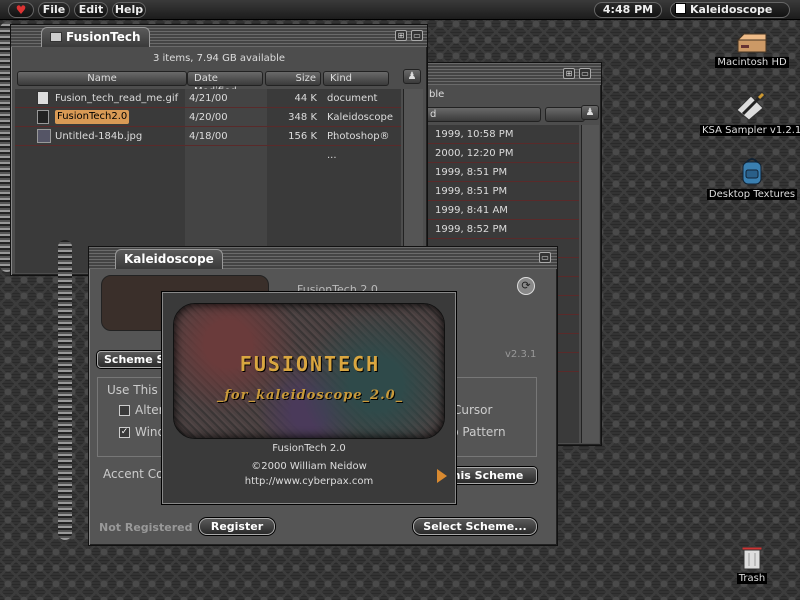 The image size is (800, 600). Describe the element at coordinates (225, 84) in the screenshot. I see `column-header-date: Date Modified` at that location.